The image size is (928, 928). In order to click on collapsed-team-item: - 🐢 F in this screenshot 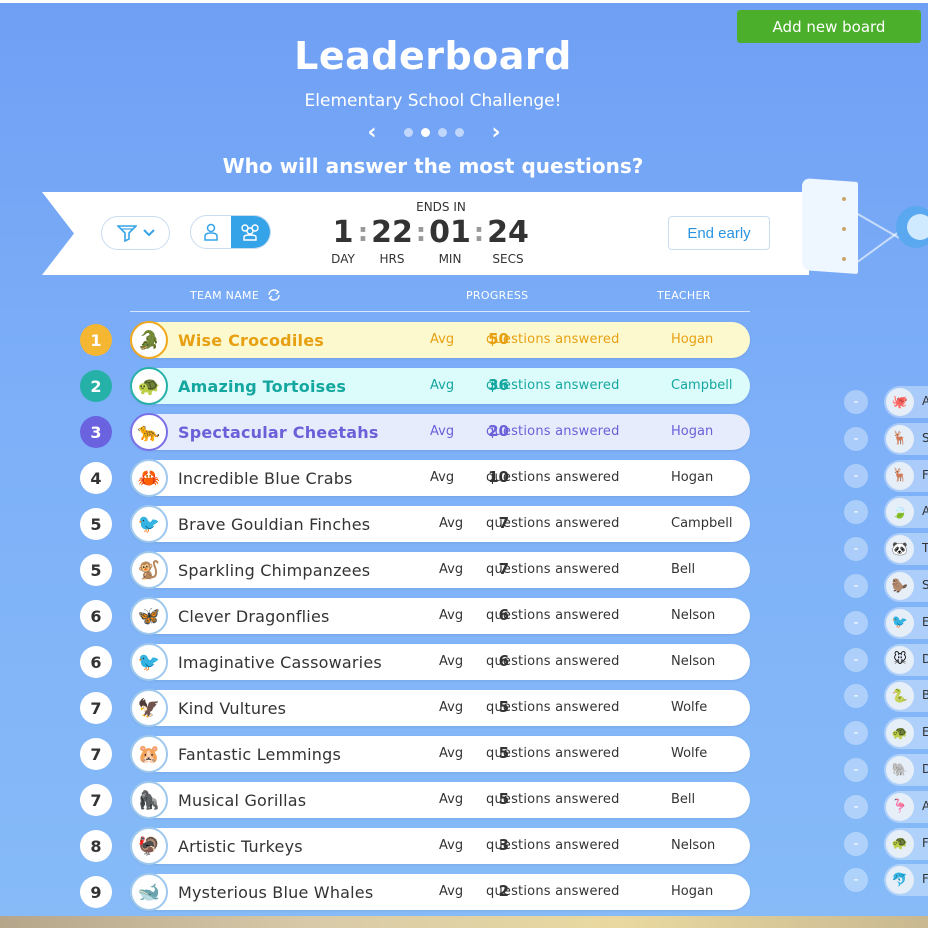, I will do `click(886, 843)`.